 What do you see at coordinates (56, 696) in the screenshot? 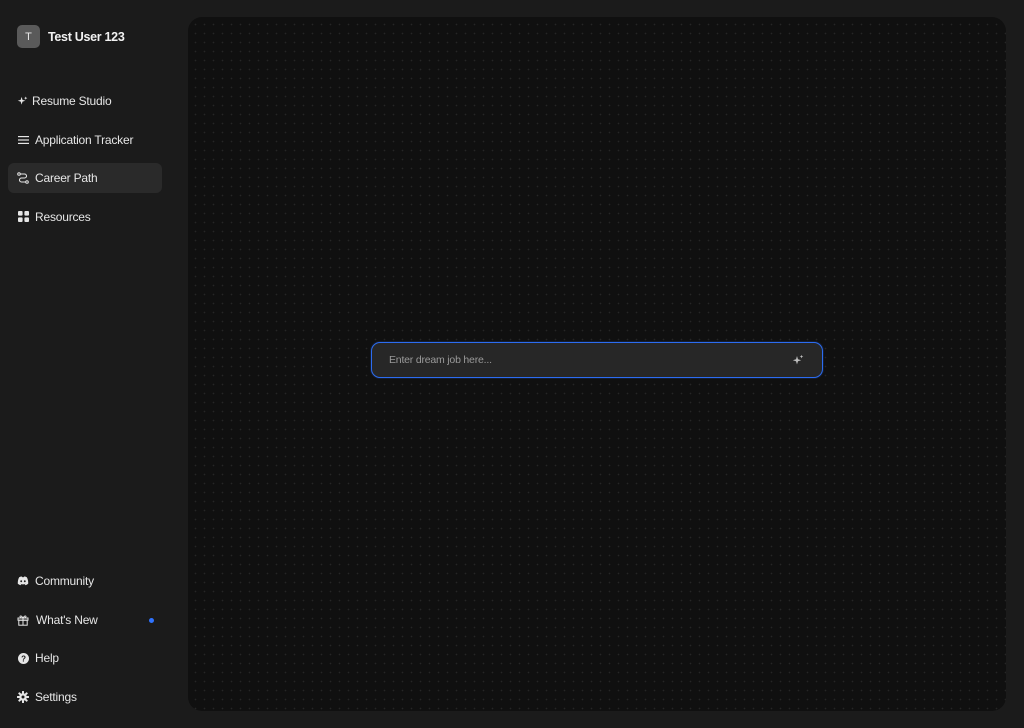
I see `sidebar-item-label: Settings` at bounding box center [56, 696].